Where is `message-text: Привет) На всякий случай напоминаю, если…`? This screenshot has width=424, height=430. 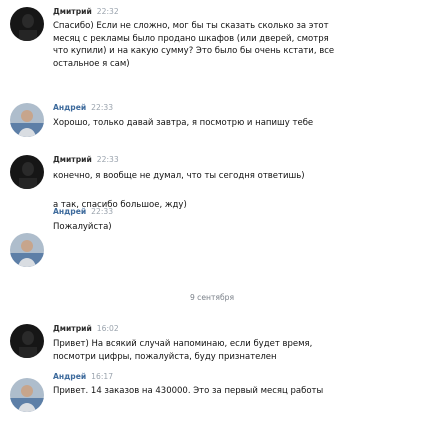 message-text: Привет) На всякий случай напоминаю, если… is located at coordinates (183, 350).